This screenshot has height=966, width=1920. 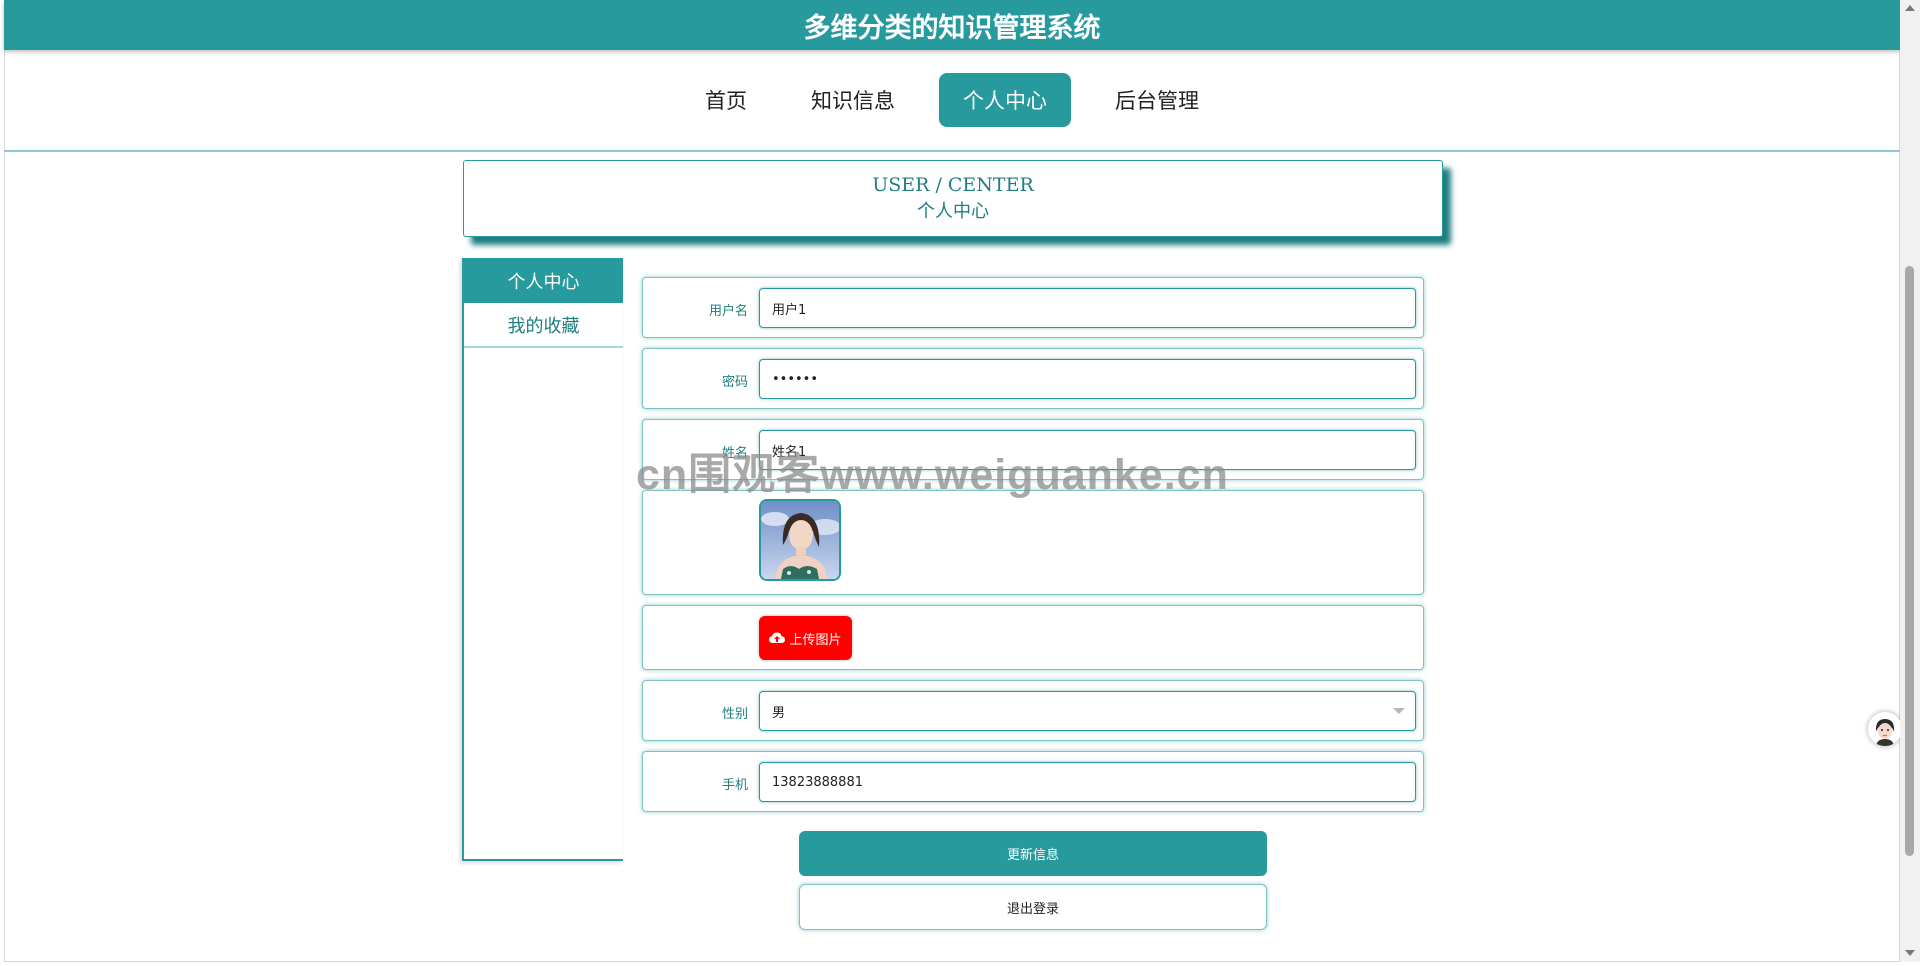 I want to click on phone-label: 手机, so click(x=734, y=785).